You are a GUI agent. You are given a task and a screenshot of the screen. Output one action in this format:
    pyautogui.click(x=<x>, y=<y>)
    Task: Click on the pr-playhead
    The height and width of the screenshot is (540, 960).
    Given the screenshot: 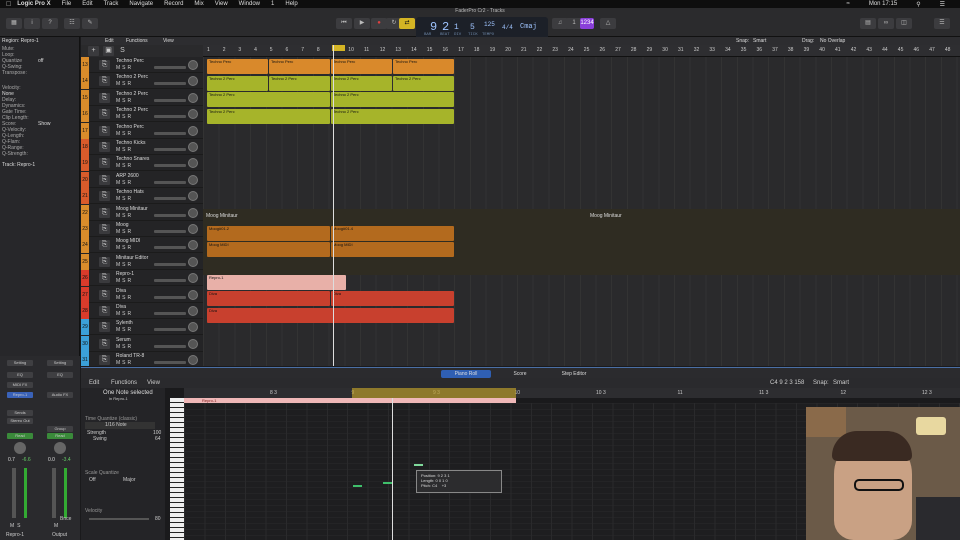 What is the action you would take?
    pyautogui.click(x=392, y=469)
    